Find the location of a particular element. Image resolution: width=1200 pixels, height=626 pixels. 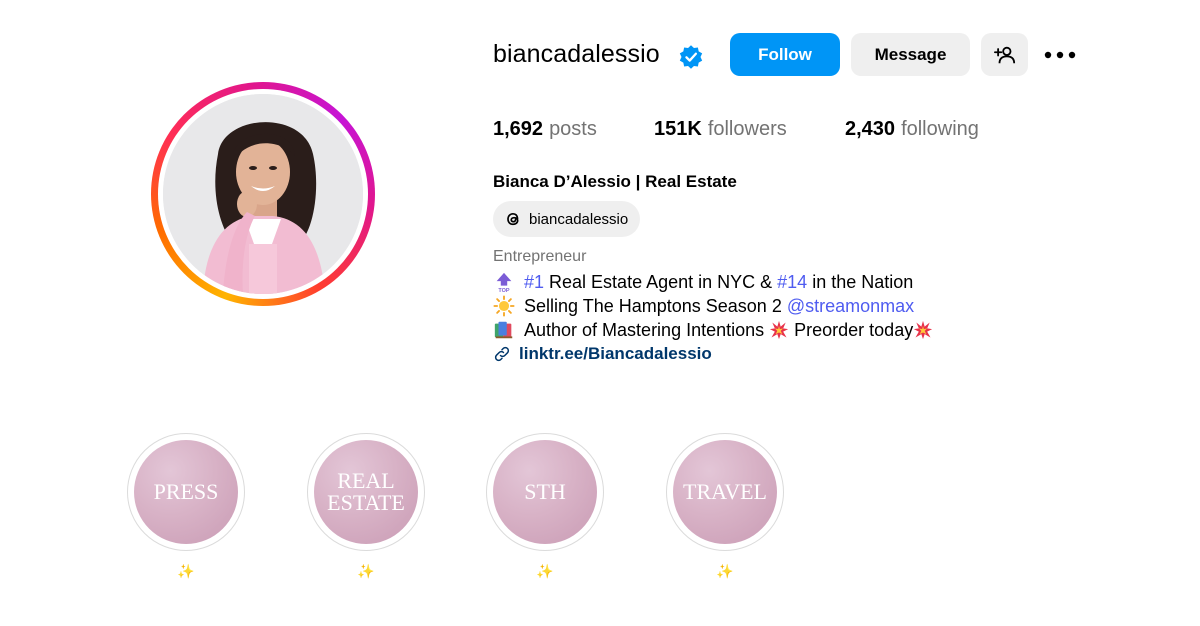

avatar is located at coordinates (263, 194).